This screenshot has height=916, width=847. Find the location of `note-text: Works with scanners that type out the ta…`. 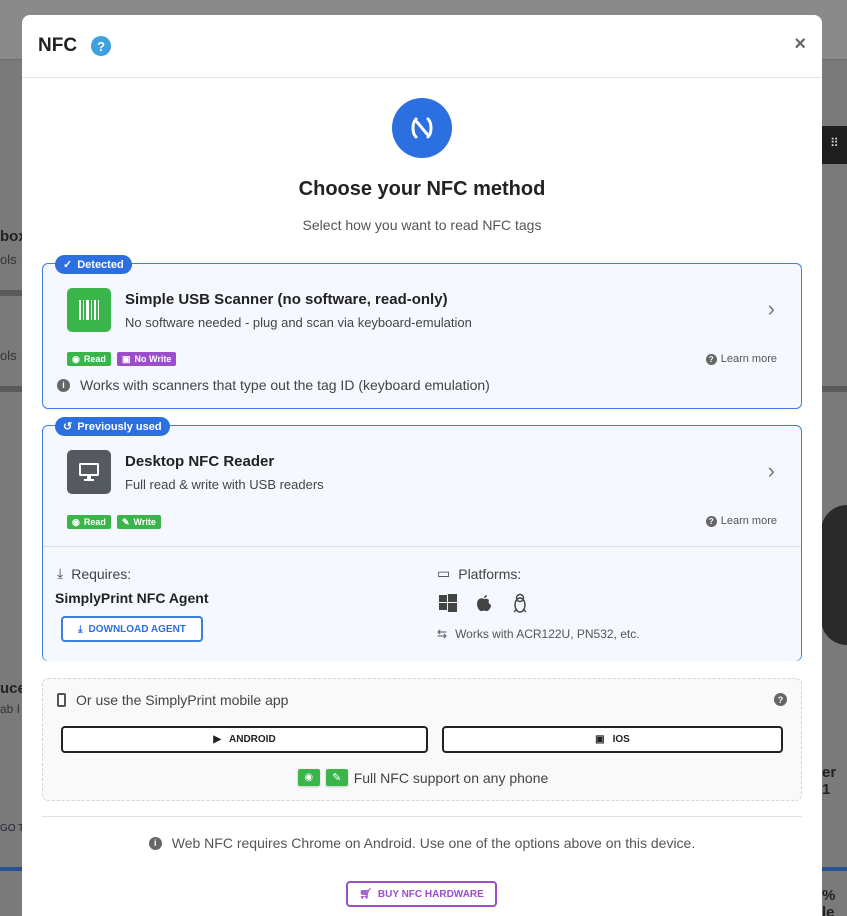

note-text: Works with scanners that type out the ta… is located at coordinates (285, 385).